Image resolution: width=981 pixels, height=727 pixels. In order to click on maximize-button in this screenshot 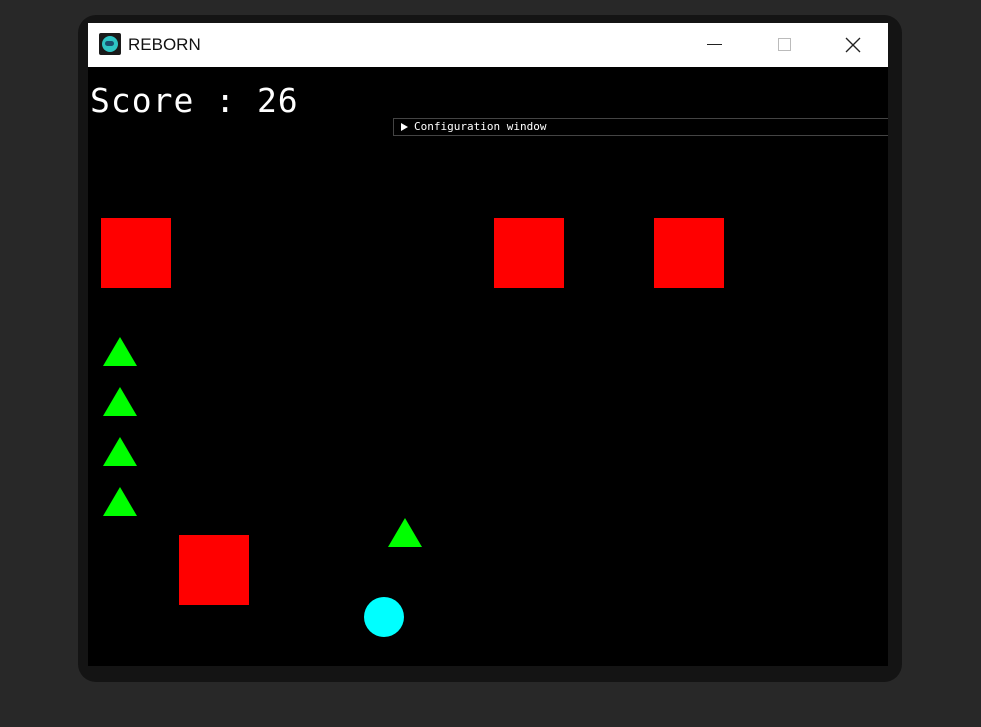, I will do `click(784, 45)`.